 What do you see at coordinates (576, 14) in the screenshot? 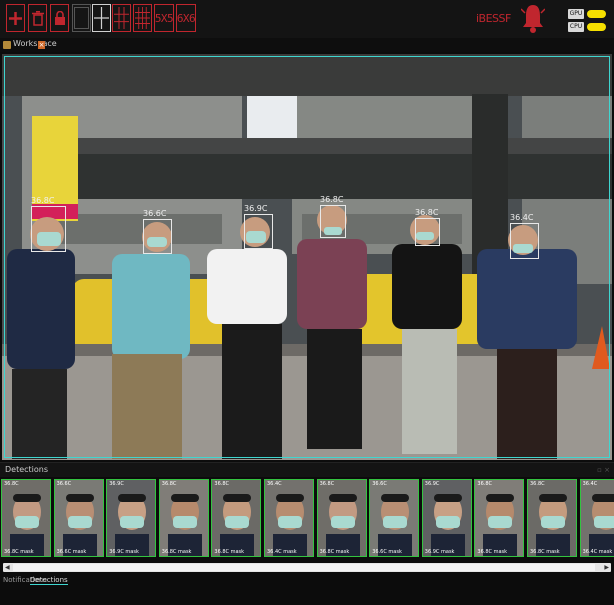
I see `gpu-label: GPU` at bounding box center [576, 14].